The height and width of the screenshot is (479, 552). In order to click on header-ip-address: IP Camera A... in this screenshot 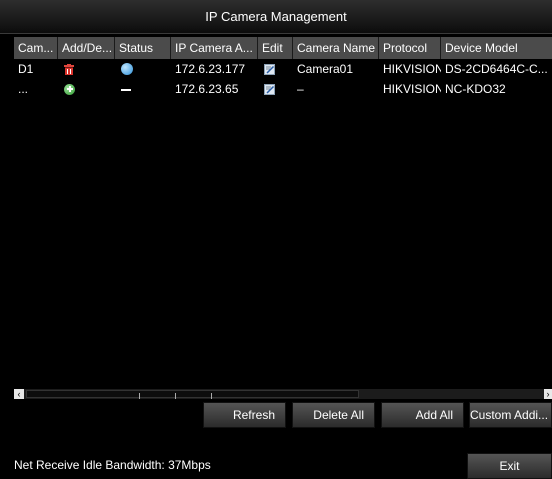, I will do `click(214, 48)`.